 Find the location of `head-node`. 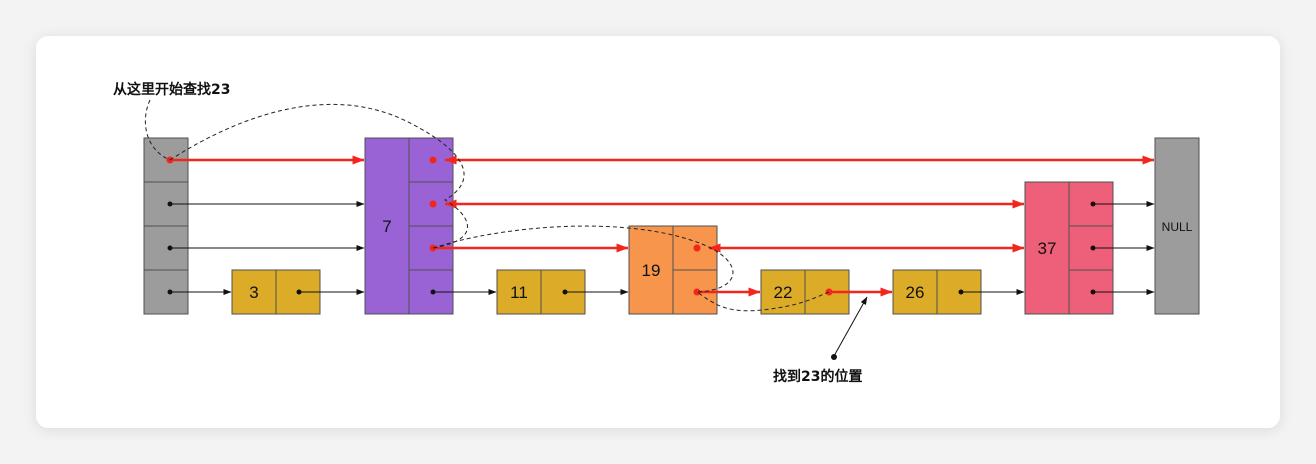

head-node is located at coordinates (166, 226).